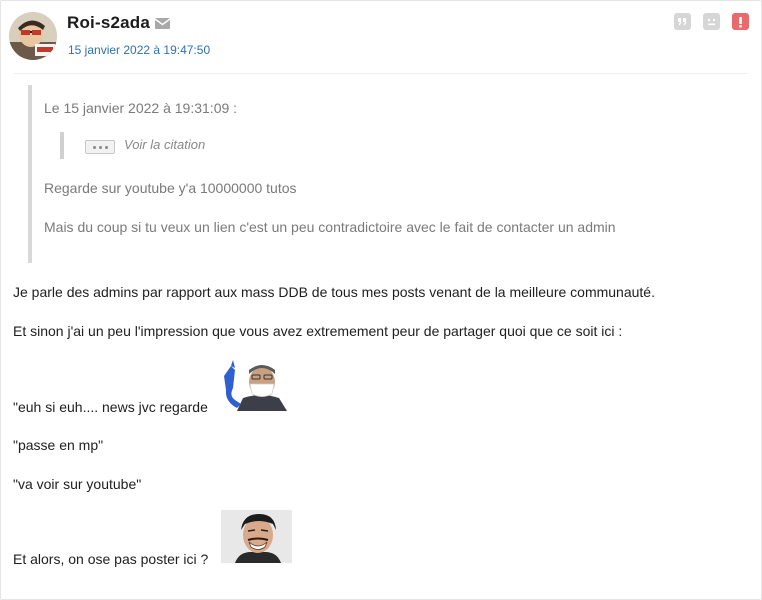  I want to click on expand-quote-button, so click(100, 147).